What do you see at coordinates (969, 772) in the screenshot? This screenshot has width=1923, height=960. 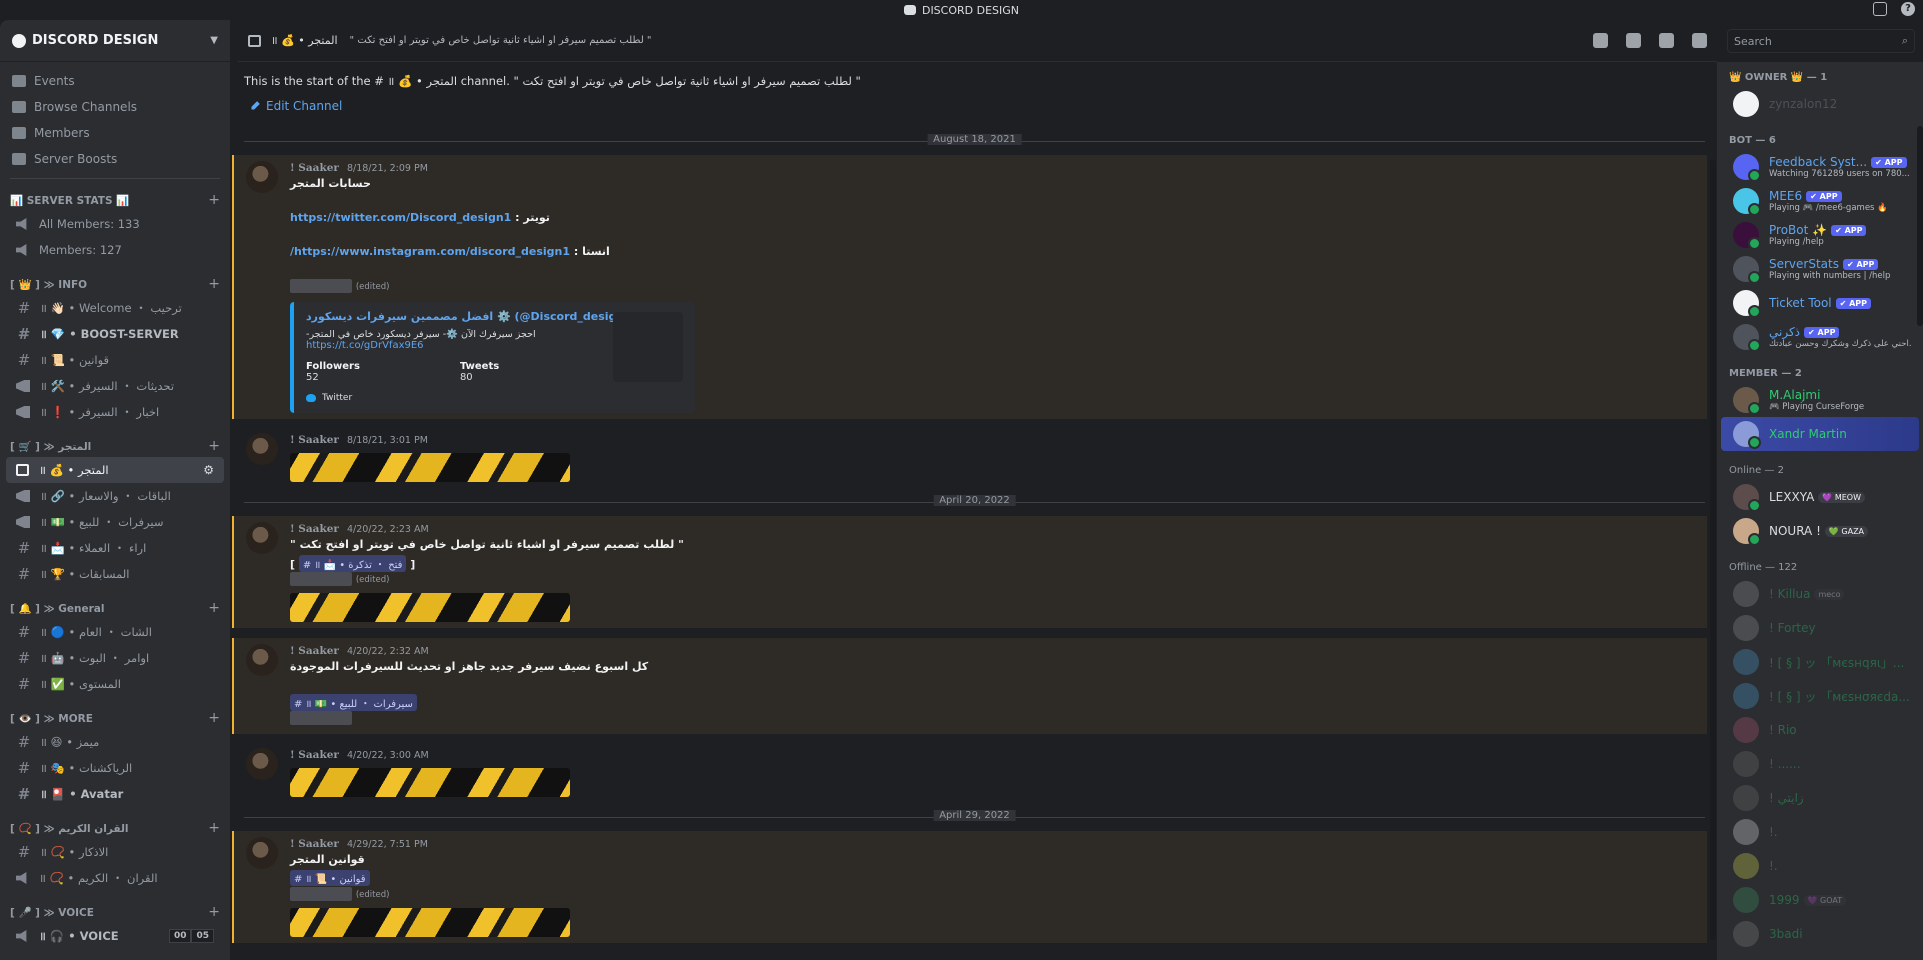 I see `message: ! Saaker 4/20/22, 3:00 AM` at bounding box center [969, 772].